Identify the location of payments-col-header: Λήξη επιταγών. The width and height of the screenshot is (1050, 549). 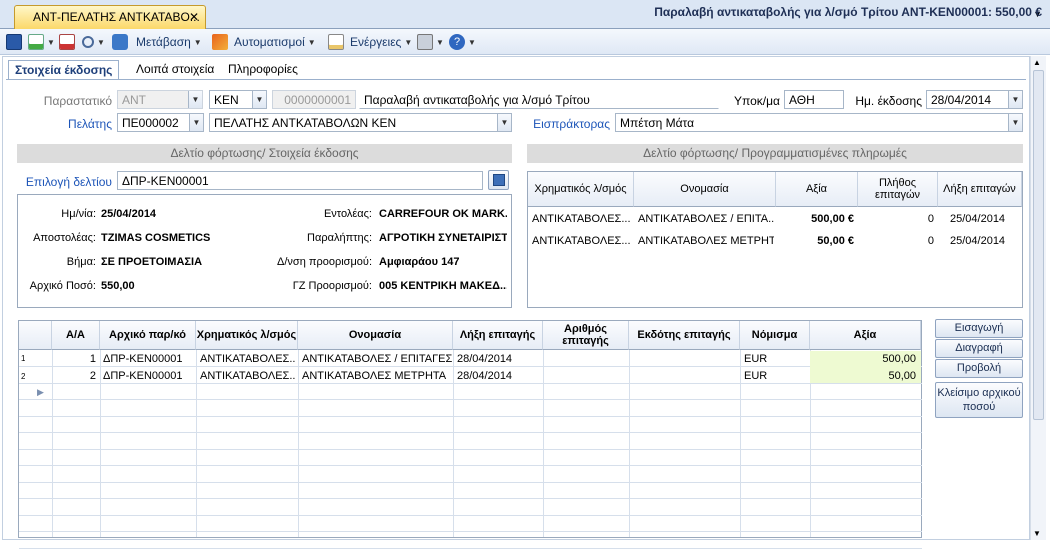
(980, 189).